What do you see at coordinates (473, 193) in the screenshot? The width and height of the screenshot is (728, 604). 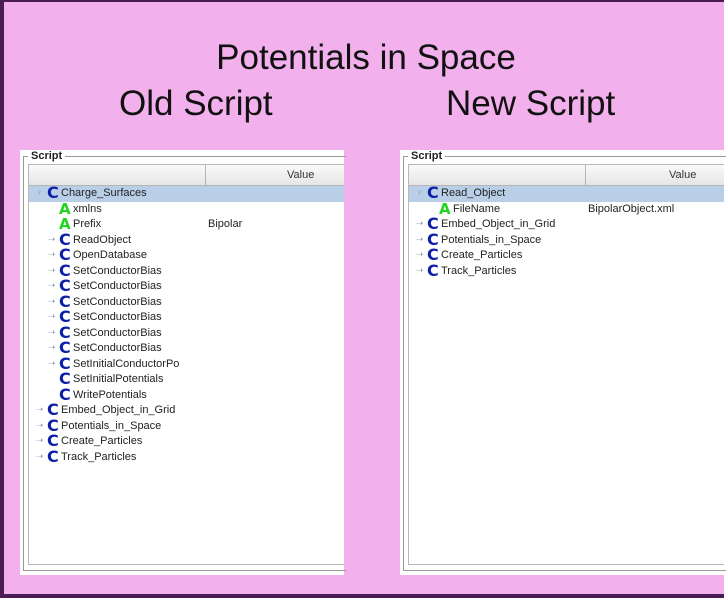 I see `tree-row-label: Read_Object` at bounding box center [473, 193].